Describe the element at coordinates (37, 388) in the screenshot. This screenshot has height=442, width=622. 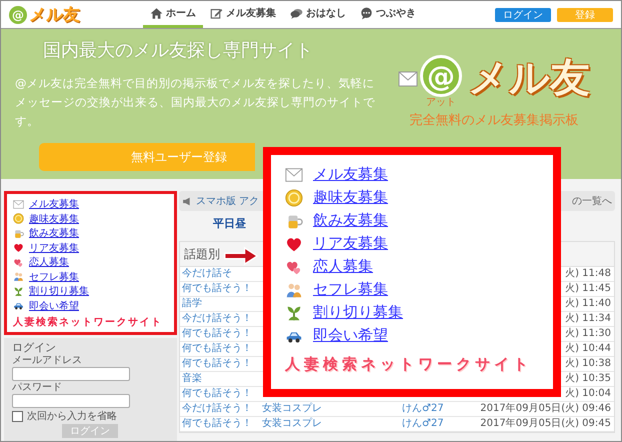
I see `field-label: パスワード` at that location.